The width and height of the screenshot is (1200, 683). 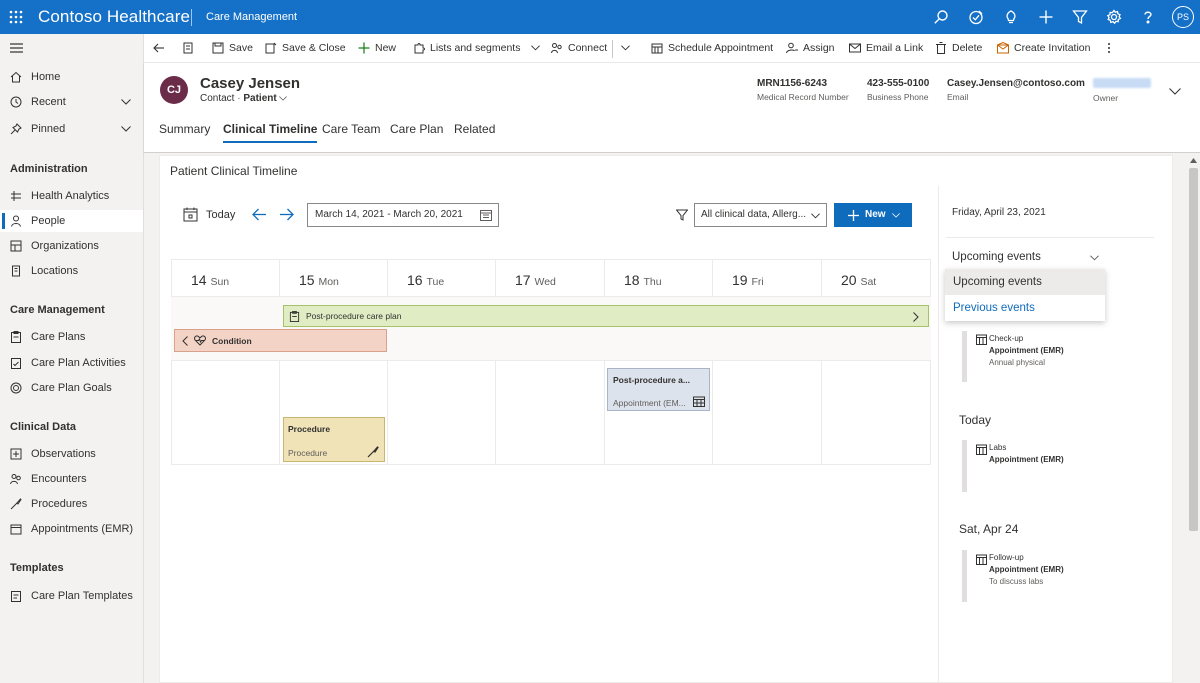 What do you see at coordinates (57, 310) in the screenshot?
I see `nav-section-care-management: Care Management` at bounding box center [57, 310].